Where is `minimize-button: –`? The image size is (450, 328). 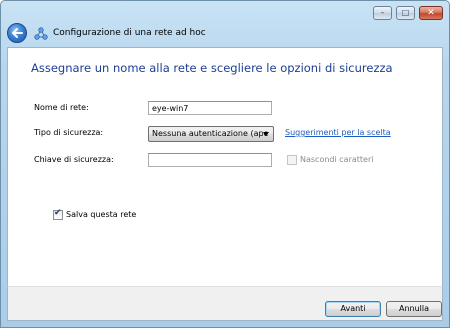
minimize-button: – is located at coordinates (382, 13).